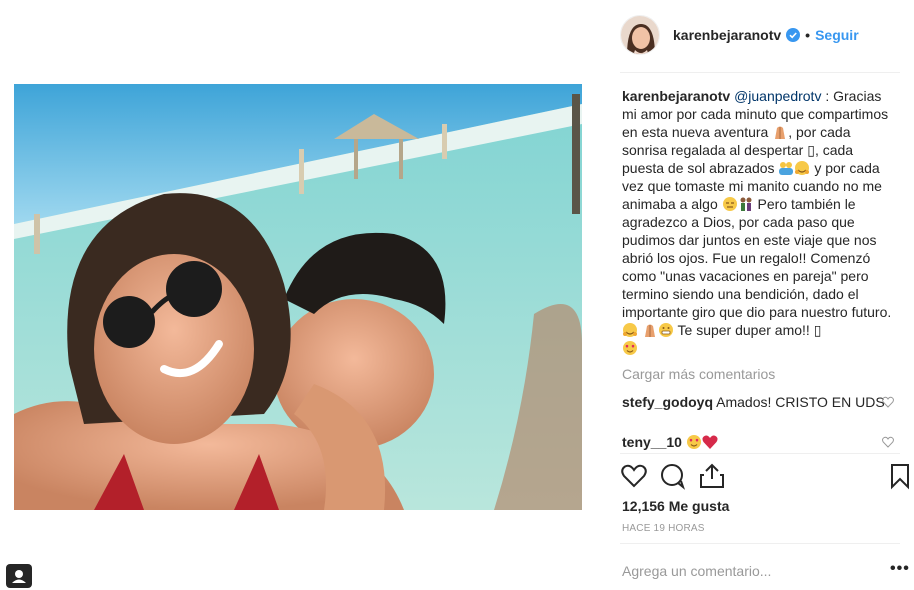 This screenshot has height=590, width=914. Describe the element at coordinates (634, 476) in the screenshot. I see `heart-icon` at that location.